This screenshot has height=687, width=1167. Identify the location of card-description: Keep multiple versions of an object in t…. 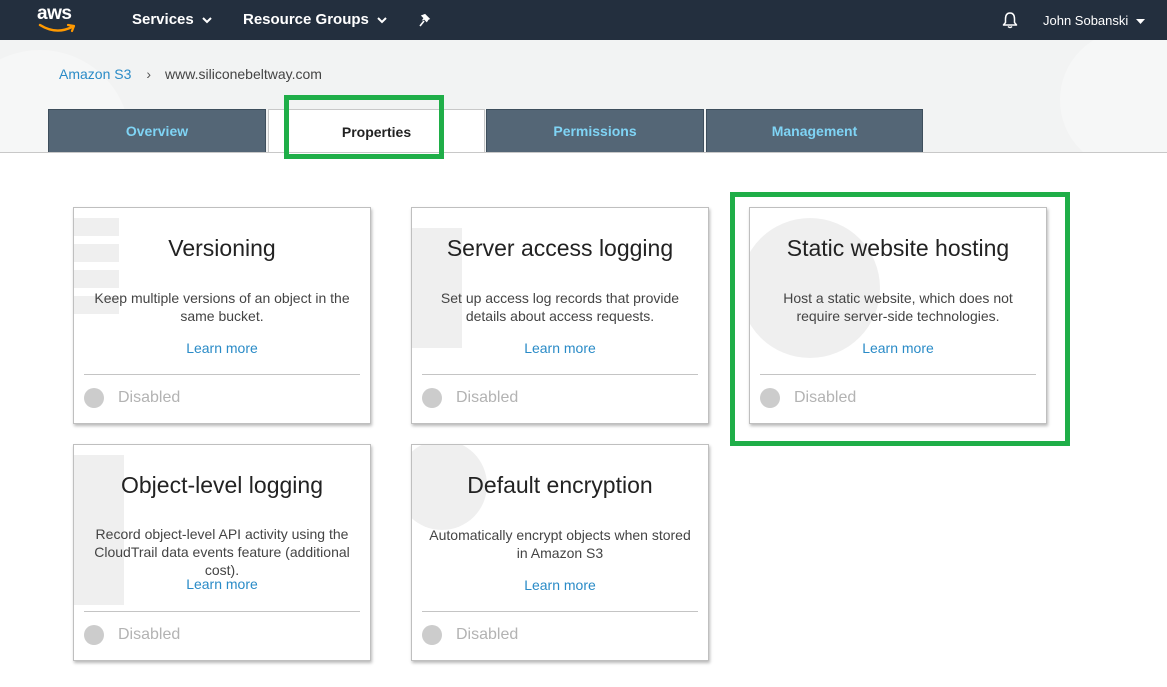
(222, 307).